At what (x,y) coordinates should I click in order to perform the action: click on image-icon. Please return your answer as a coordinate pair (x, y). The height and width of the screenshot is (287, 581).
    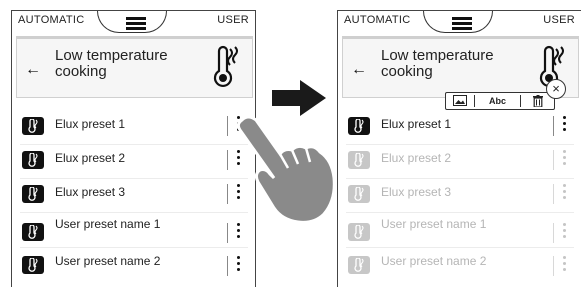
    Looking at the image, I should click on (460, 101).